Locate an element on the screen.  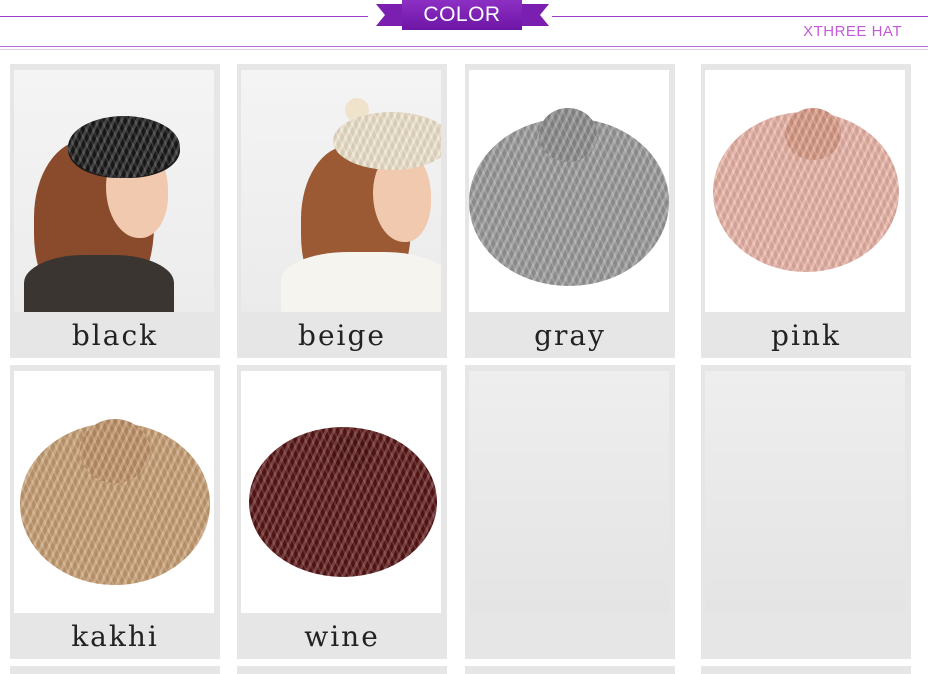
gray-pompom is located at coordinates (568, 135).